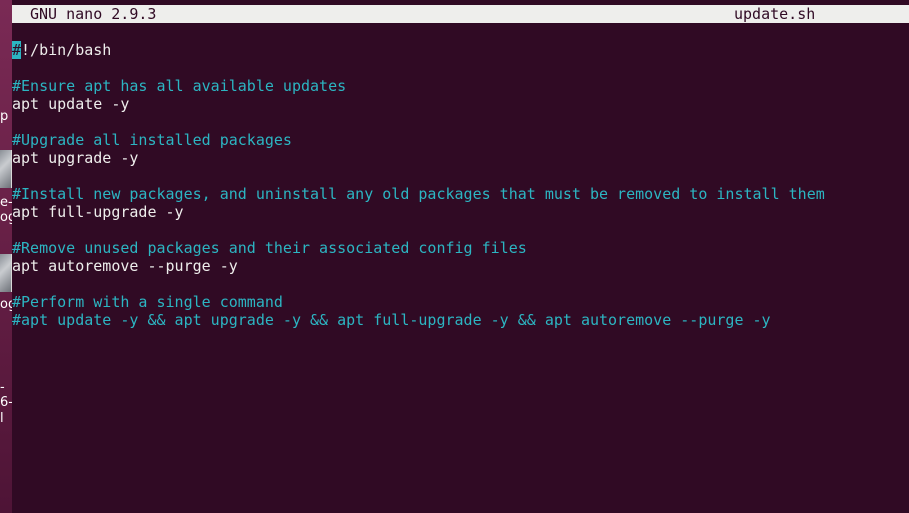 The image size is (909, 513). What do you see at coordinates (460, 140) in the screenshot?
I see `comment-line: #Upgrade all installed packages` at bounding box center [460, 140].